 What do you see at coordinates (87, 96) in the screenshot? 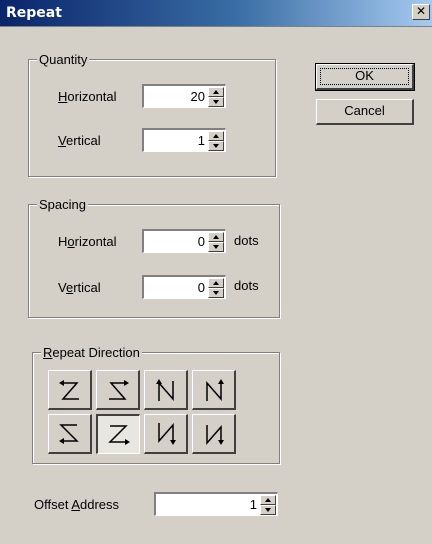
I see `quantity-horizontal-label: Horizontal` at bounding box center [87, 96].